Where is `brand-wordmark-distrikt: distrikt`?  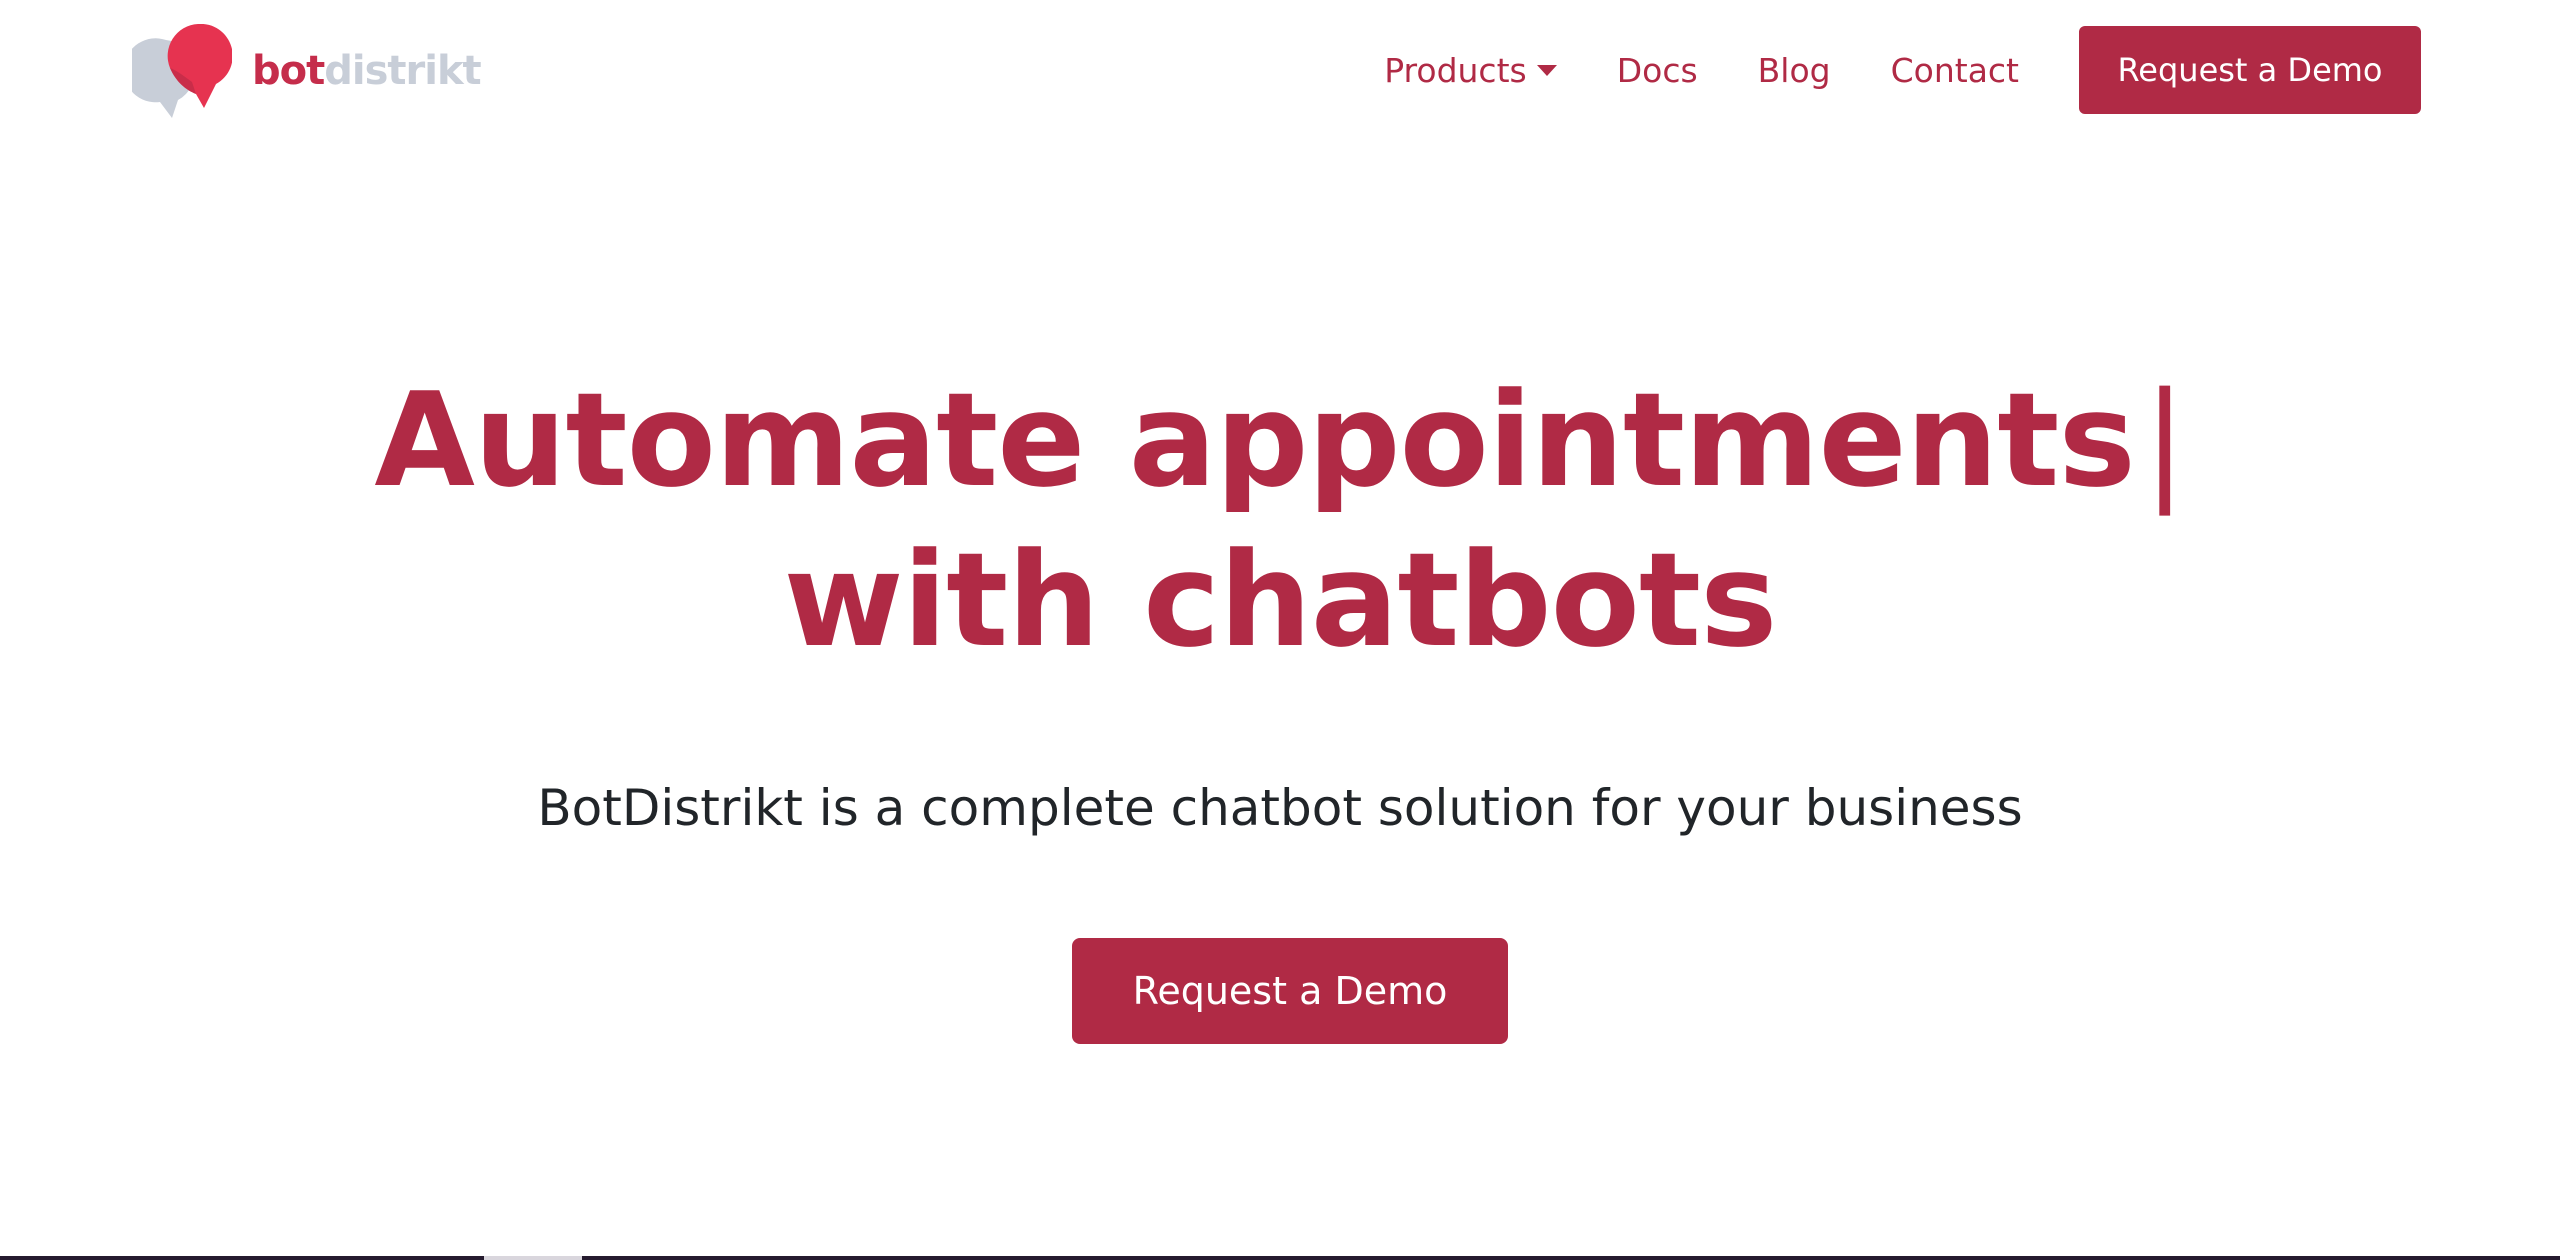
brand-wordmark-distrikt: distrikt is located at coordinates (402, 71).